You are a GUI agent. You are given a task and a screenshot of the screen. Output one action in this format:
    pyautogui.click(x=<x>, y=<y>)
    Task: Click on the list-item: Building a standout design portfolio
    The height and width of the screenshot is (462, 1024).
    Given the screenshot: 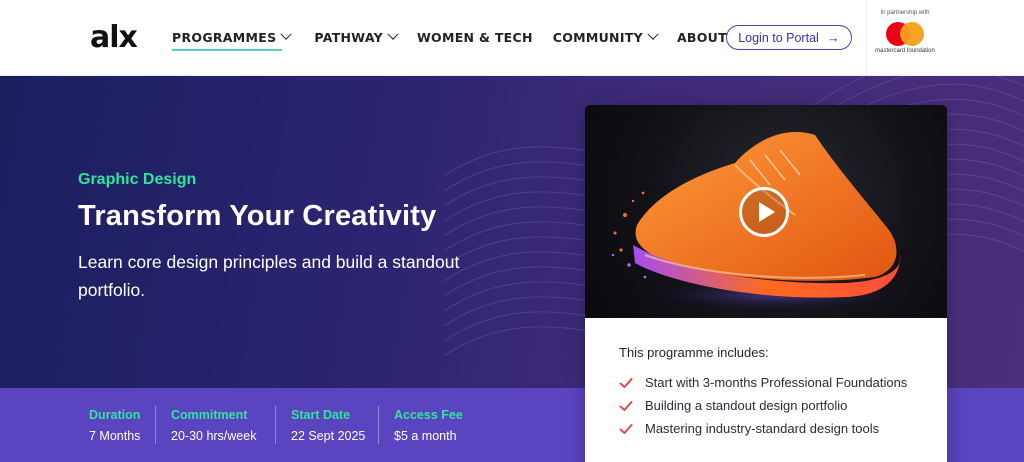 What is the action you would take?
    pyautogui.click(x=769, y=406)
    